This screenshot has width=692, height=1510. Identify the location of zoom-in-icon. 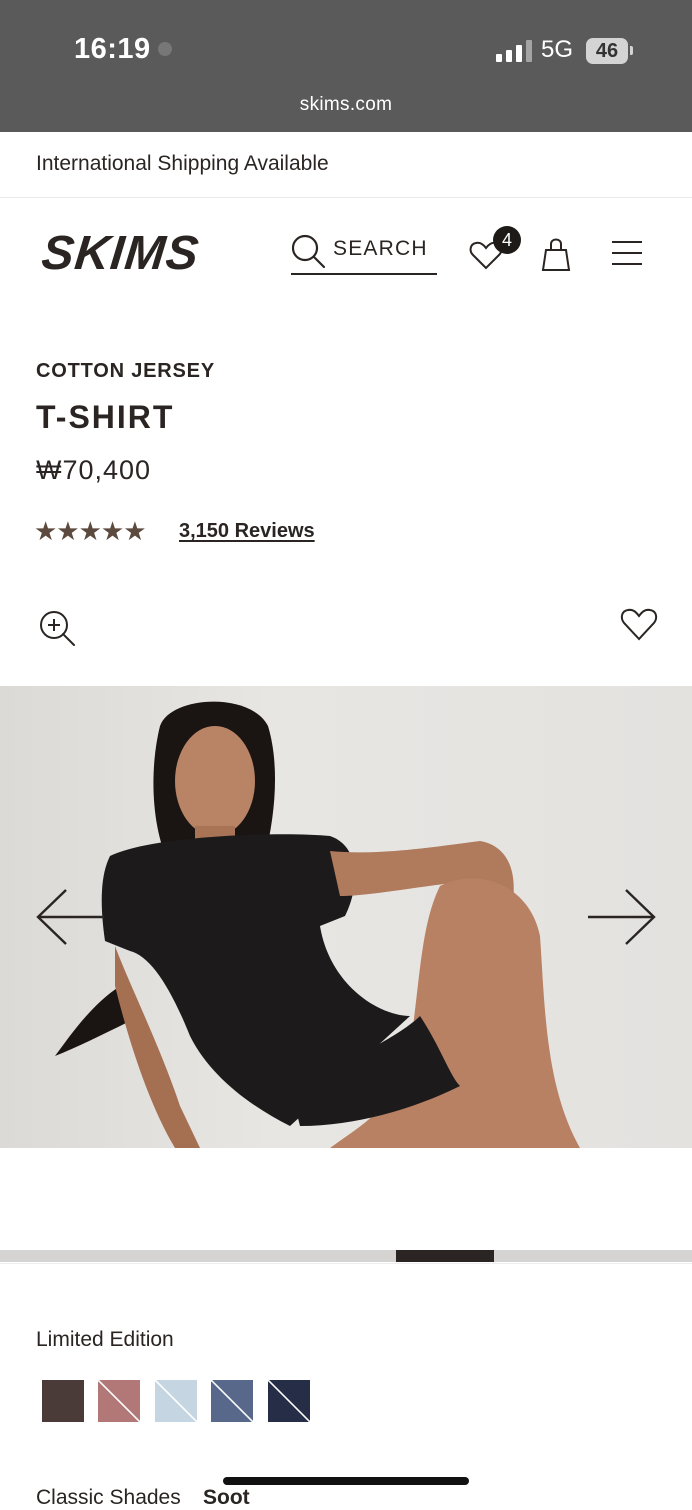
(57, 628).